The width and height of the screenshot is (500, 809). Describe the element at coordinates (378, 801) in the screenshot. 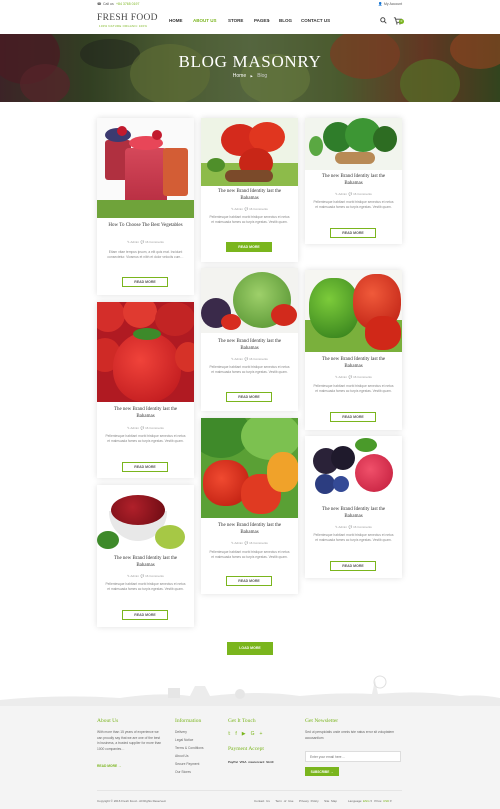

I see `price-label: Price:` at that location.